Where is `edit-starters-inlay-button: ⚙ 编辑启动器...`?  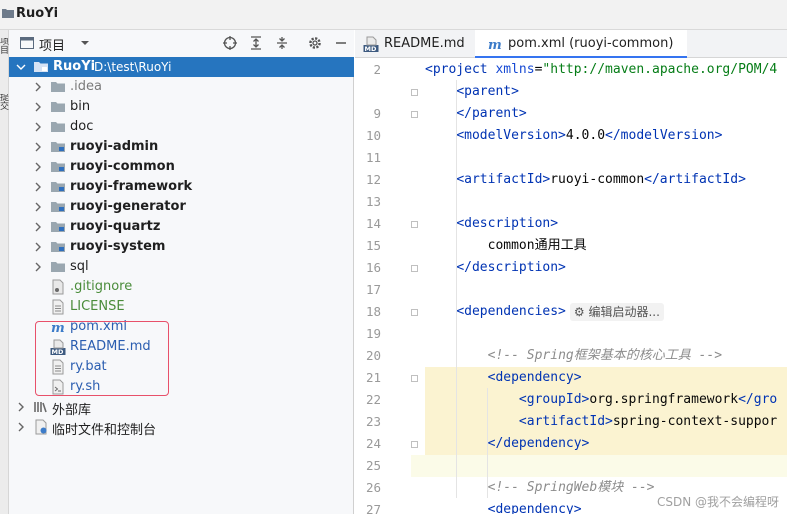 edit-starters-inlay-button: ⚙ 编辑启动器... is located at coordinates (616, 311).